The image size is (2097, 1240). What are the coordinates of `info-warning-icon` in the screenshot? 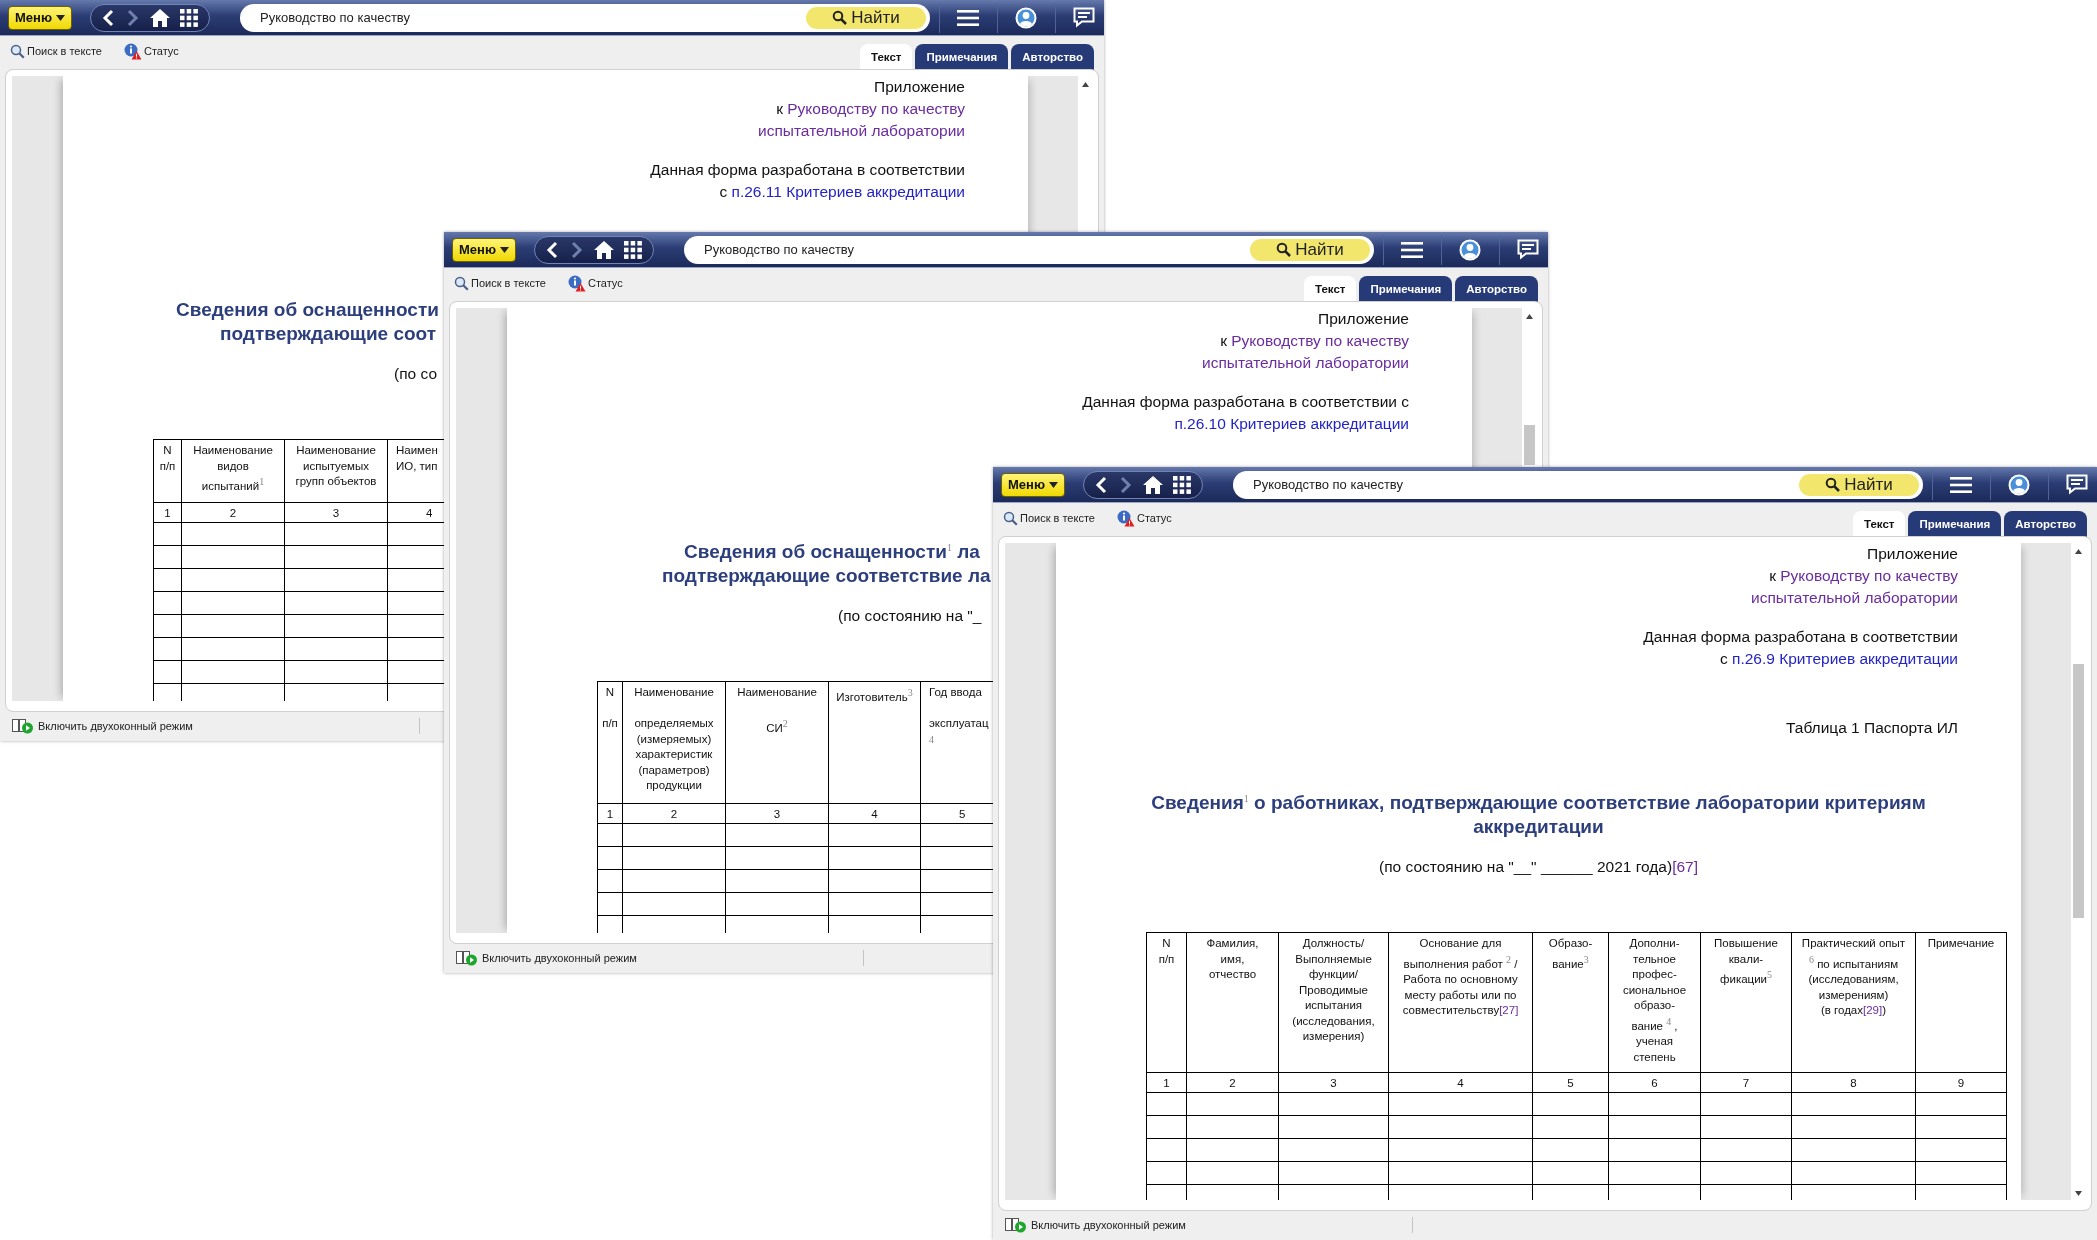 It's located at (576, 283).